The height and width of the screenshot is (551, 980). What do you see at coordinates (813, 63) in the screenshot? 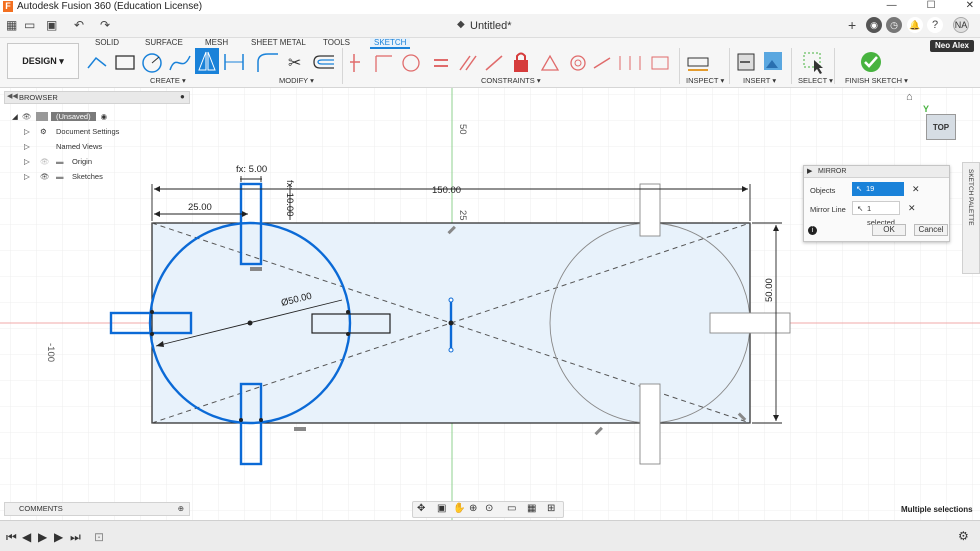
I see `select-icon` at bounding box center [813, 63].